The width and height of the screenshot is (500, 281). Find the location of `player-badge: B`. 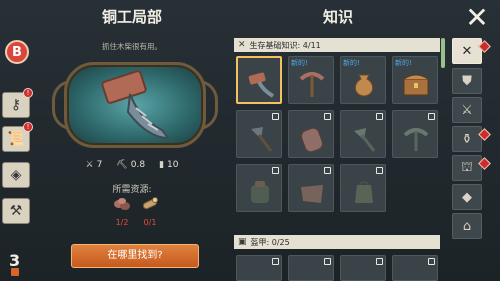

player-badge: B is located at coordinates (17, 52).